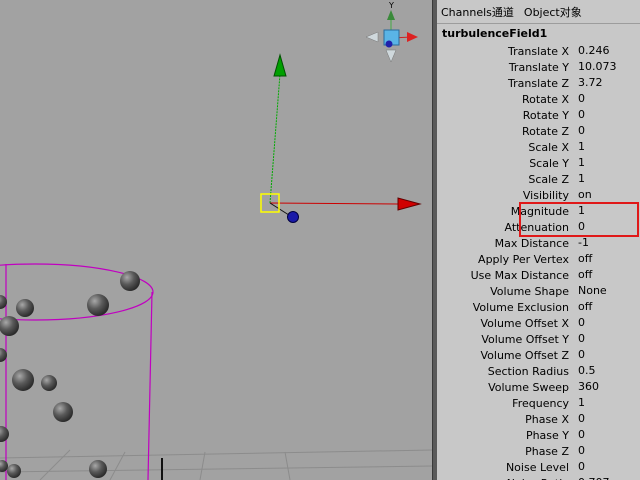 The height and width of the screenshot is (480, 640). What do you see at coordinates (409, 204) in the screenshot?
I see `x-axis-cone` at bounding box center [409, 204].